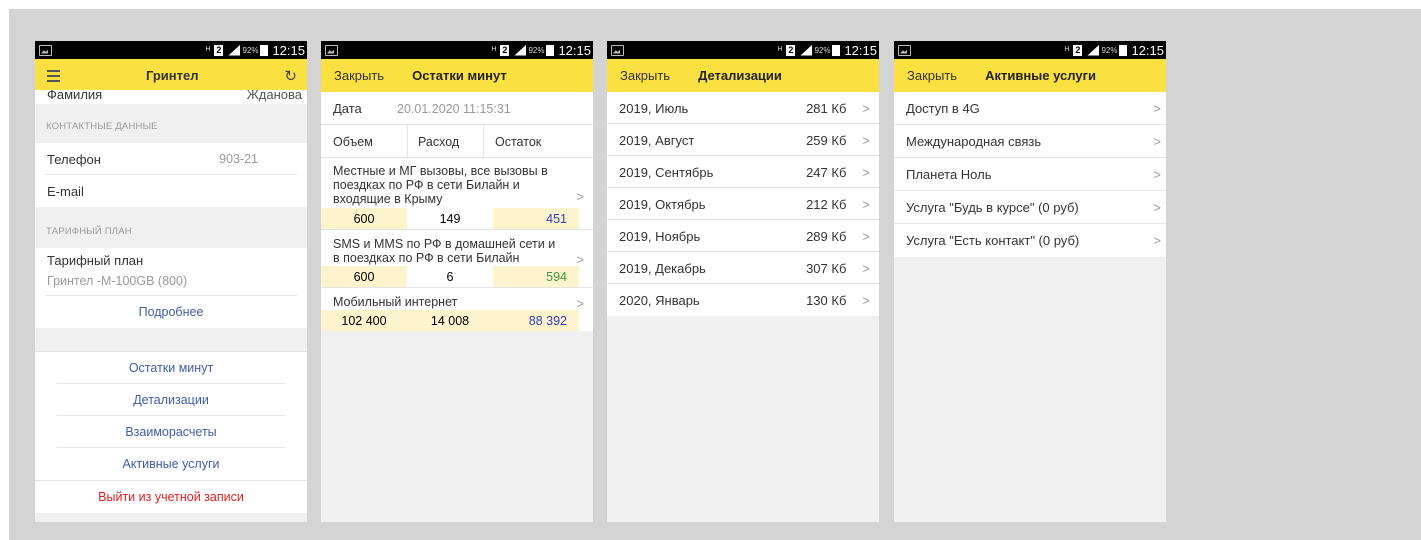 Image resolution: width=1421 pixels, height=540 pixels. I want to click on period-label: 2019, Октябрь, so click(662, 204).